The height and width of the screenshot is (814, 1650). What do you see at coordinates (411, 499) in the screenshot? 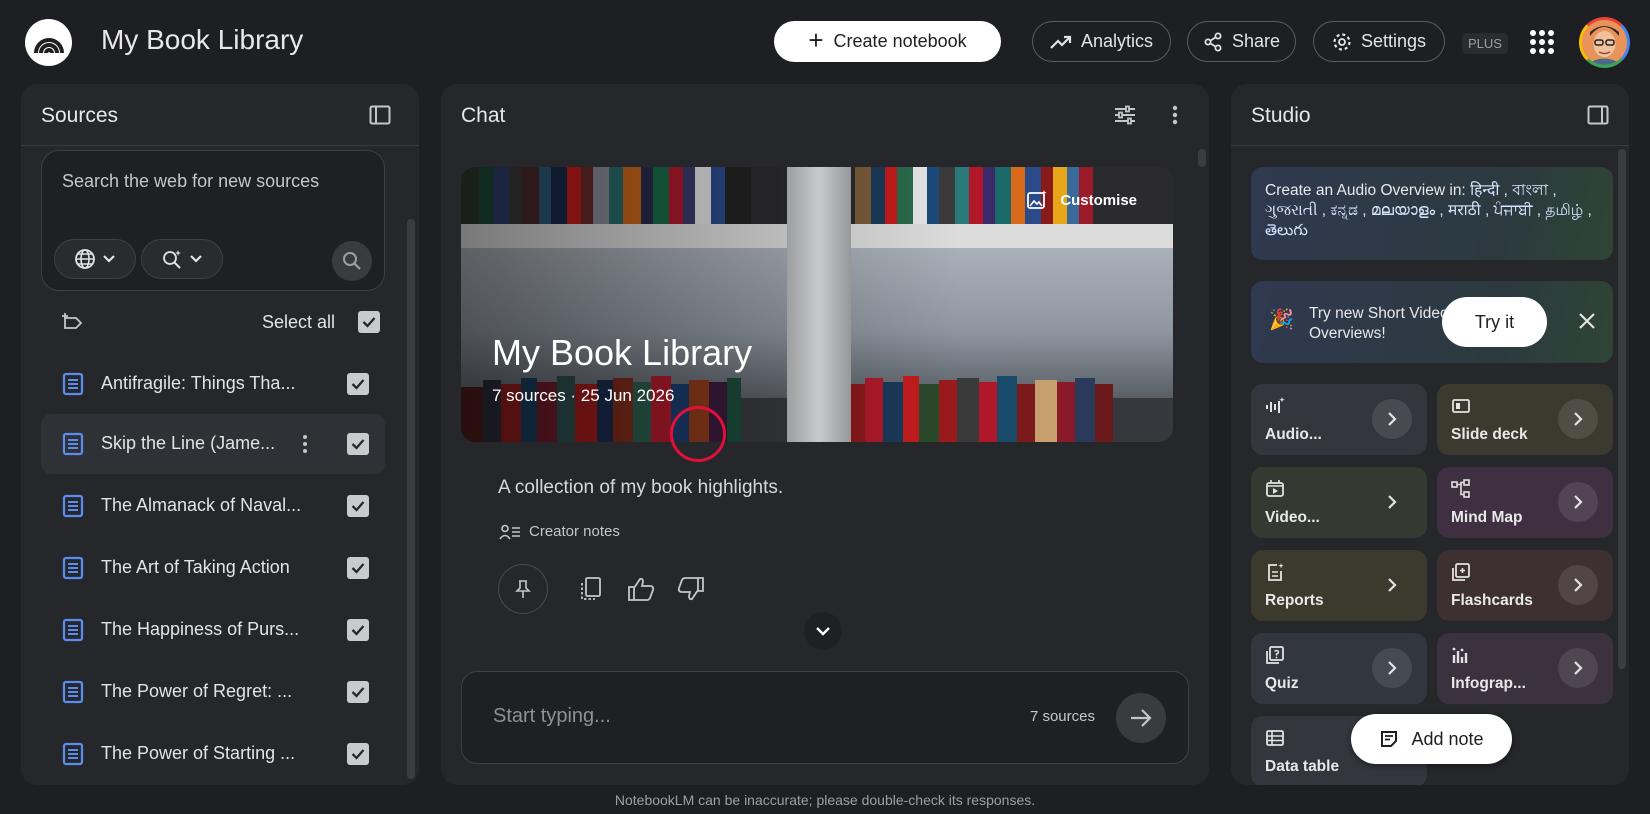
I see `sources-scrollbar` at bounding box center [411, 499].